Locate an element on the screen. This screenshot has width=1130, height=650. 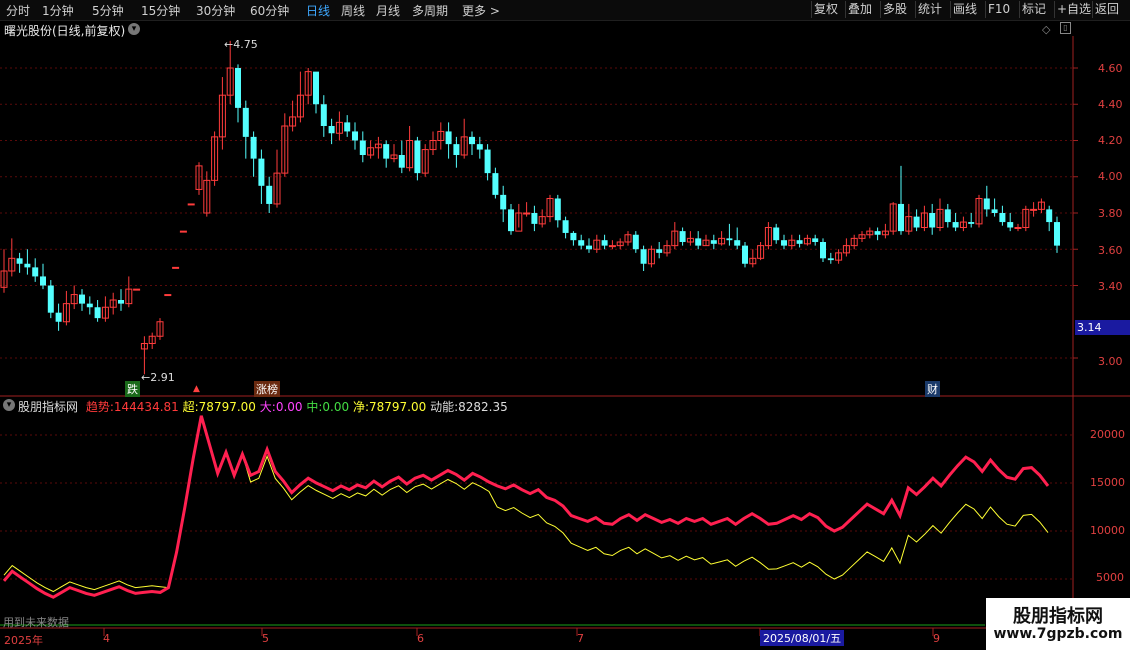
chevron-down-icon: ▾ is located at coordinates (9, 405).